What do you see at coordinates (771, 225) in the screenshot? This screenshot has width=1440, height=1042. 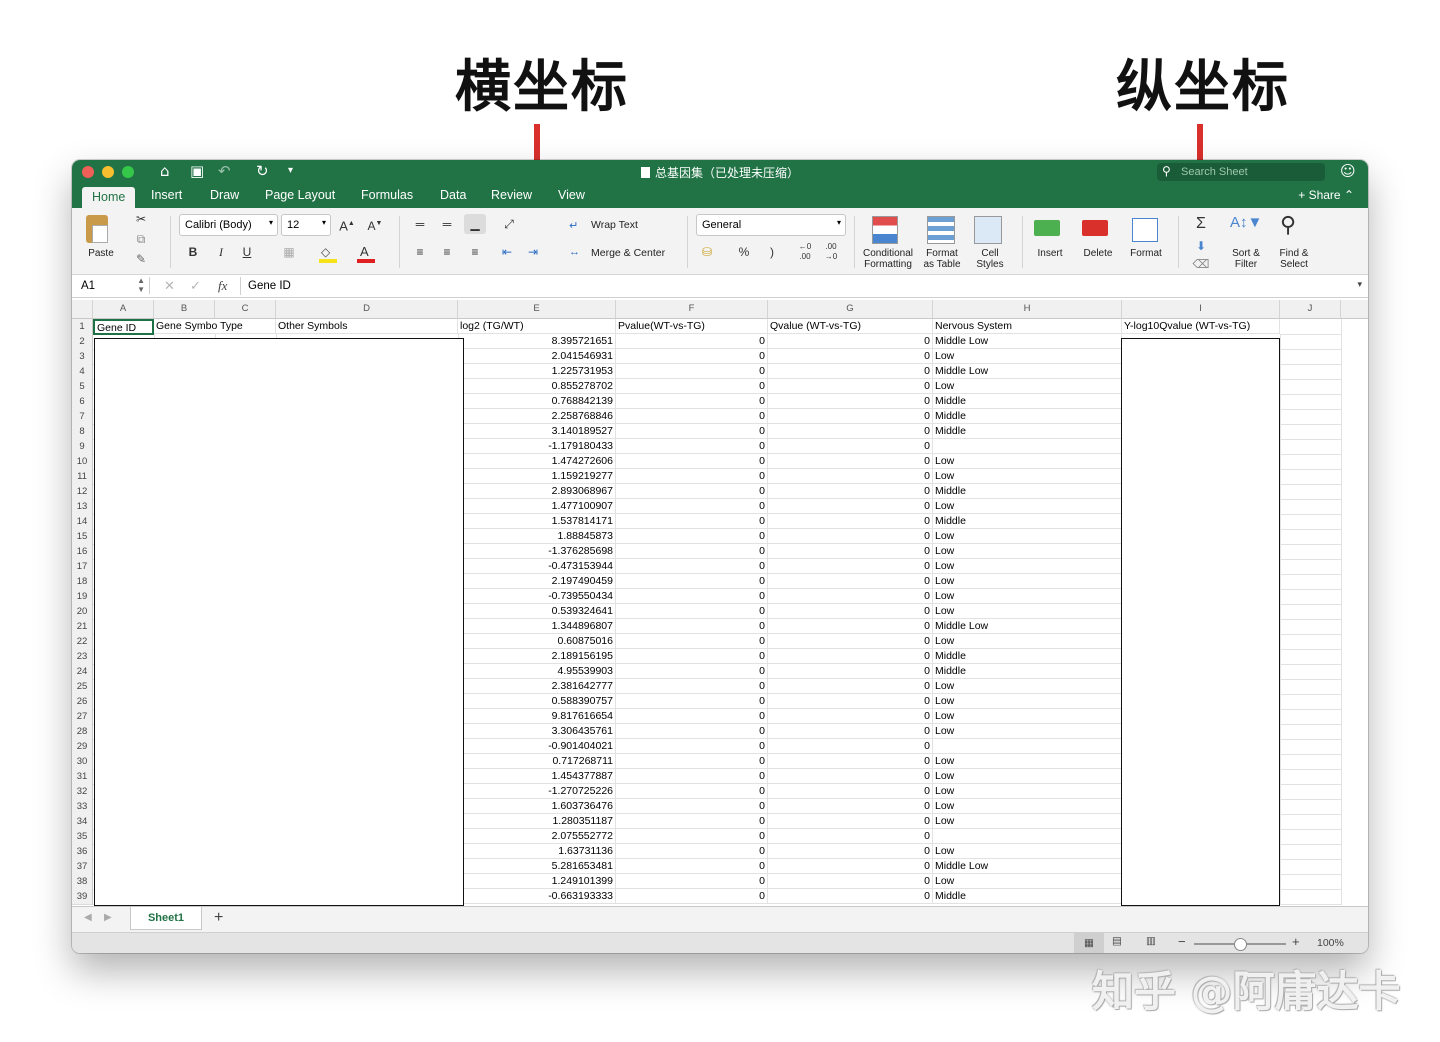 I see `number-format-select: General ▾` at bounding box center [771, 225].